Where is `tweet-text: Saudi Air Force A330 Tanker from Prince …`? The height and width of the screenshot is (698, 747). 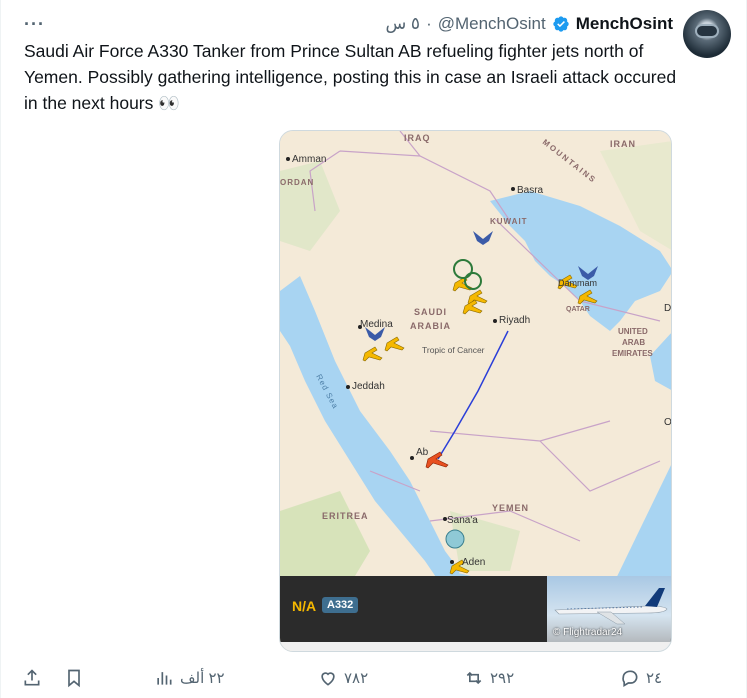
tweet-text: Saudi Air Force A330 Tanker from Prince … is located at coordinates (350, 77).